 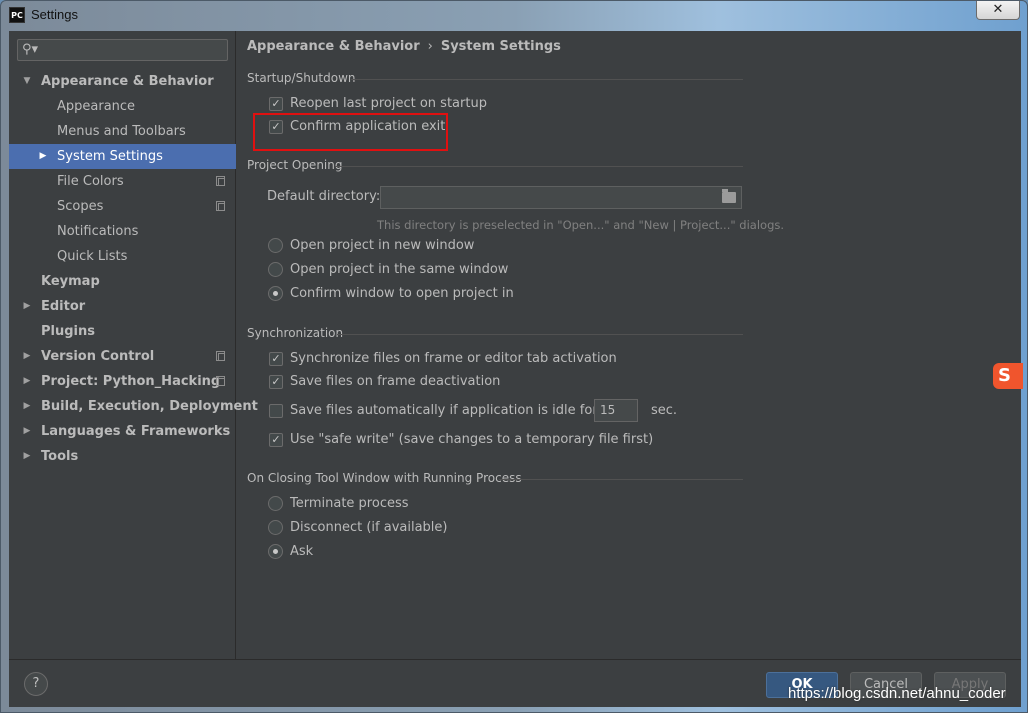 I want to click on sidebar-item-label: Notifications, so click(x=98, y=231).